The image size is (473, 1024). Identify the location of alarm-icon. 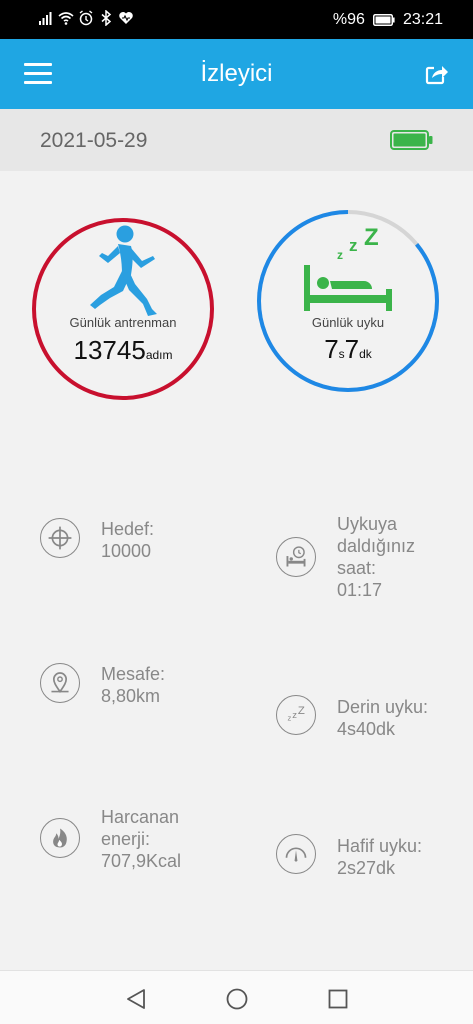
(86, 18).